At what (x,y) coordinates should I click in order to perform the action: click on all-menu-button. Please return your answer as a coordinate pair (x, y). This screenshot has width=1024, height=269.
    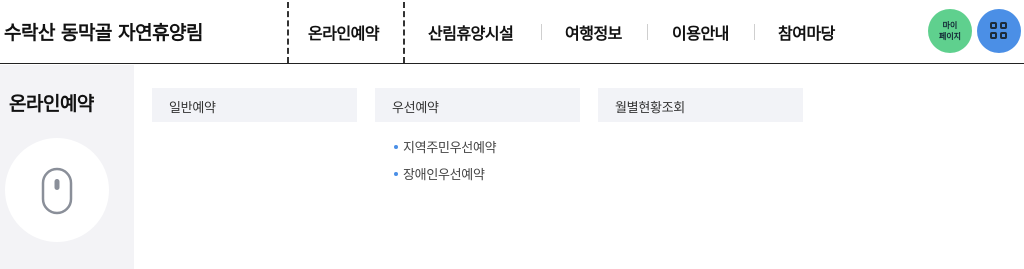
    Looking at the image, I should click on (999, 31).